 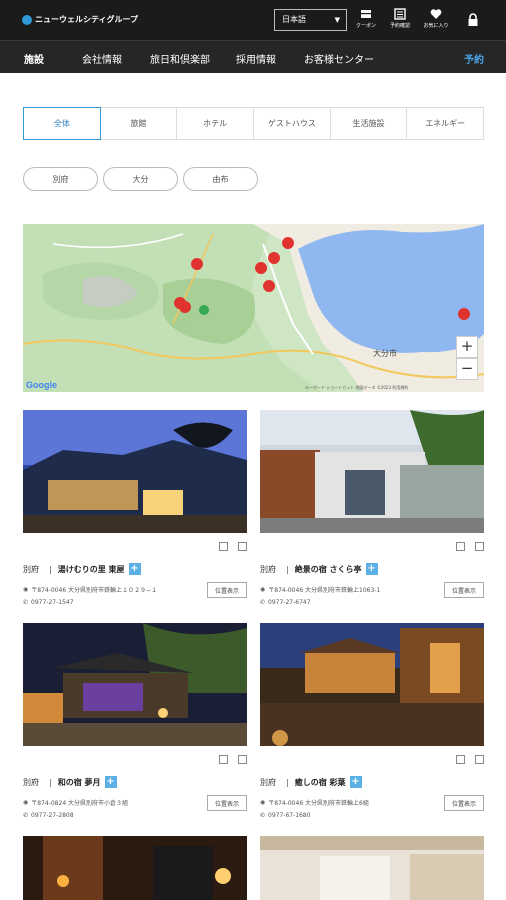 What do you see at coordinates (366, 14) in the screenshot?
I see `coupon-icon` at bounding box center [366, 14].